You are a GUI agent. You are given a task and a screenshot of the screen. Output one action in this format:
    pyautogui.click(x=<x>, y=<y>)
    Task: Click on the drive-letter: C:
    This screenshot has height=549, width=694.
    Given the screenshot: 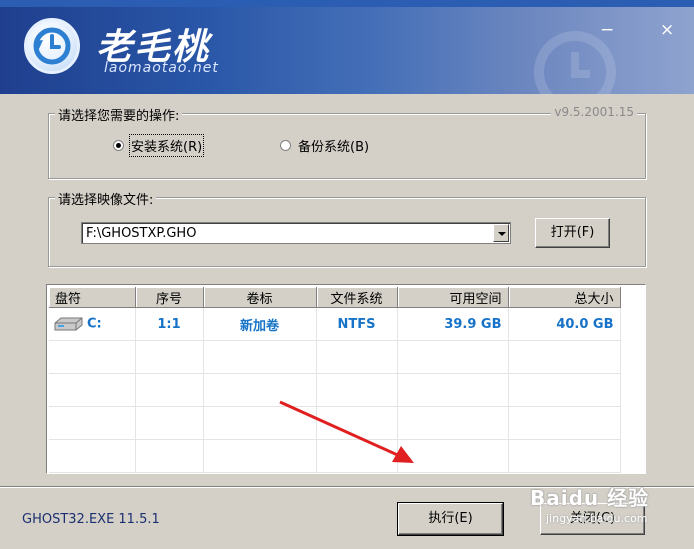 What is the action you would take?
    pyautogui.click(x=94, y=324)
    